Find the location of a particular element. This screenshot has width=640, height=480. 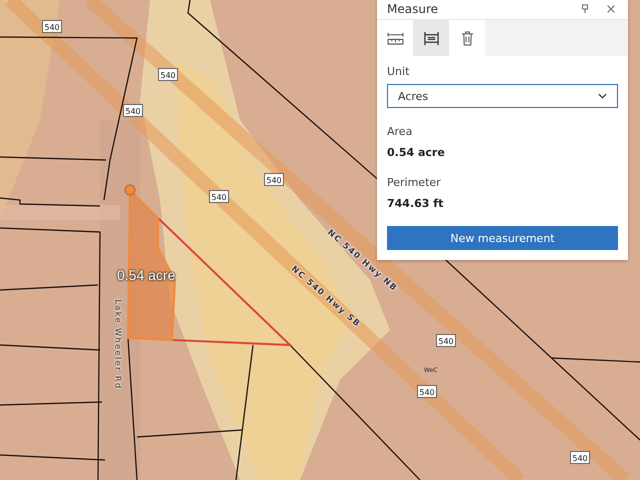

result-value: 0.54 acre is located at coordinates (416, 152).